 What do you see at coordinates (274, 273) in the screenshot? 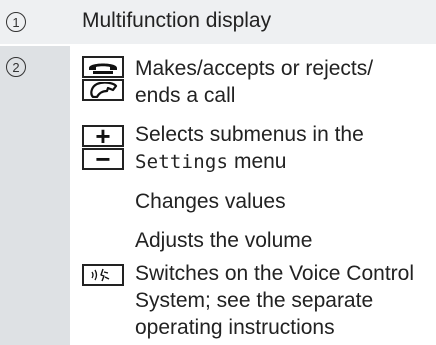
I see `voice-desc-line-1: Switches on the Voice Control` at bounding box center [274, 273].